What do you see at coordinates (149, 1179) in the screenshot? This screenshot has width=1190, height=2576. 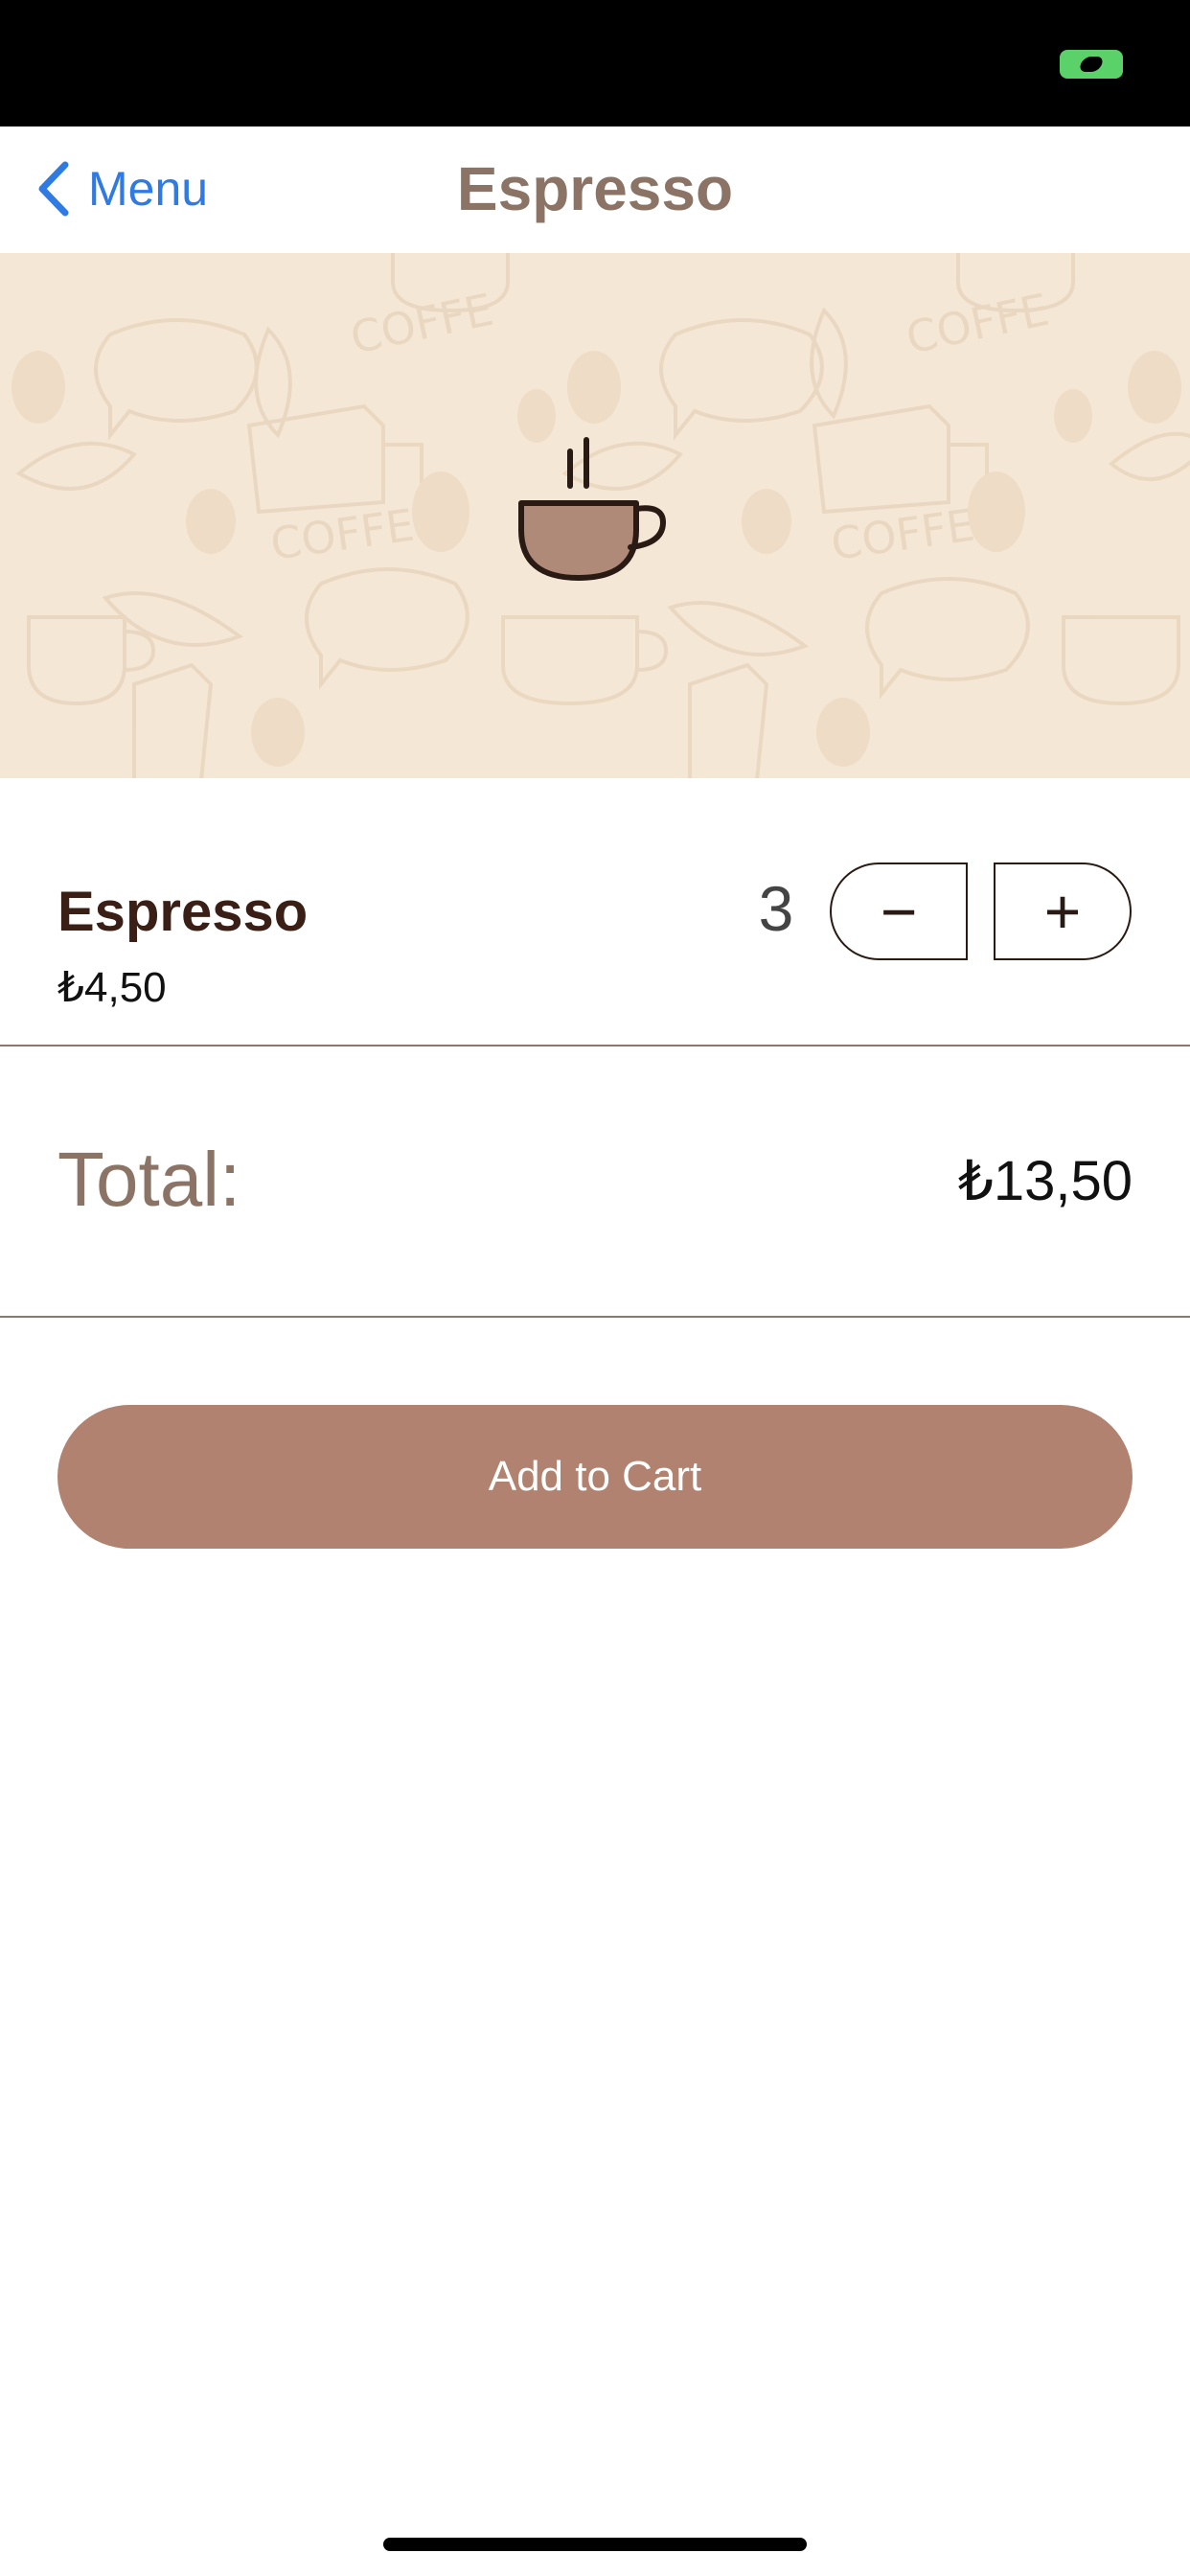 I see `total-label: Total:` at bounding box center [149, 1179].